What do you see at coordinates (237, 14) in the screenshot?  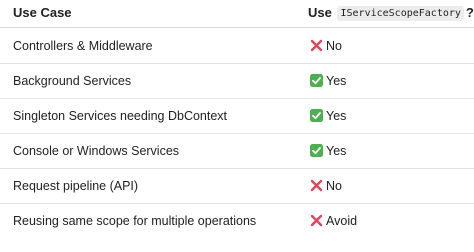 I see `table-header: Use Case Use IServiceScopeFactory?` at bounding box center [237, 14].